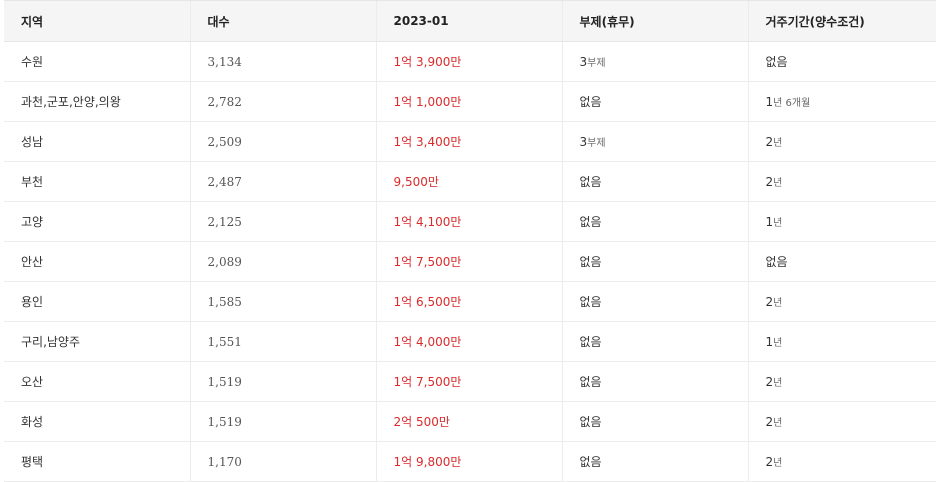  I want to click on region-cell: 구리,남양주, so click(97, 341).